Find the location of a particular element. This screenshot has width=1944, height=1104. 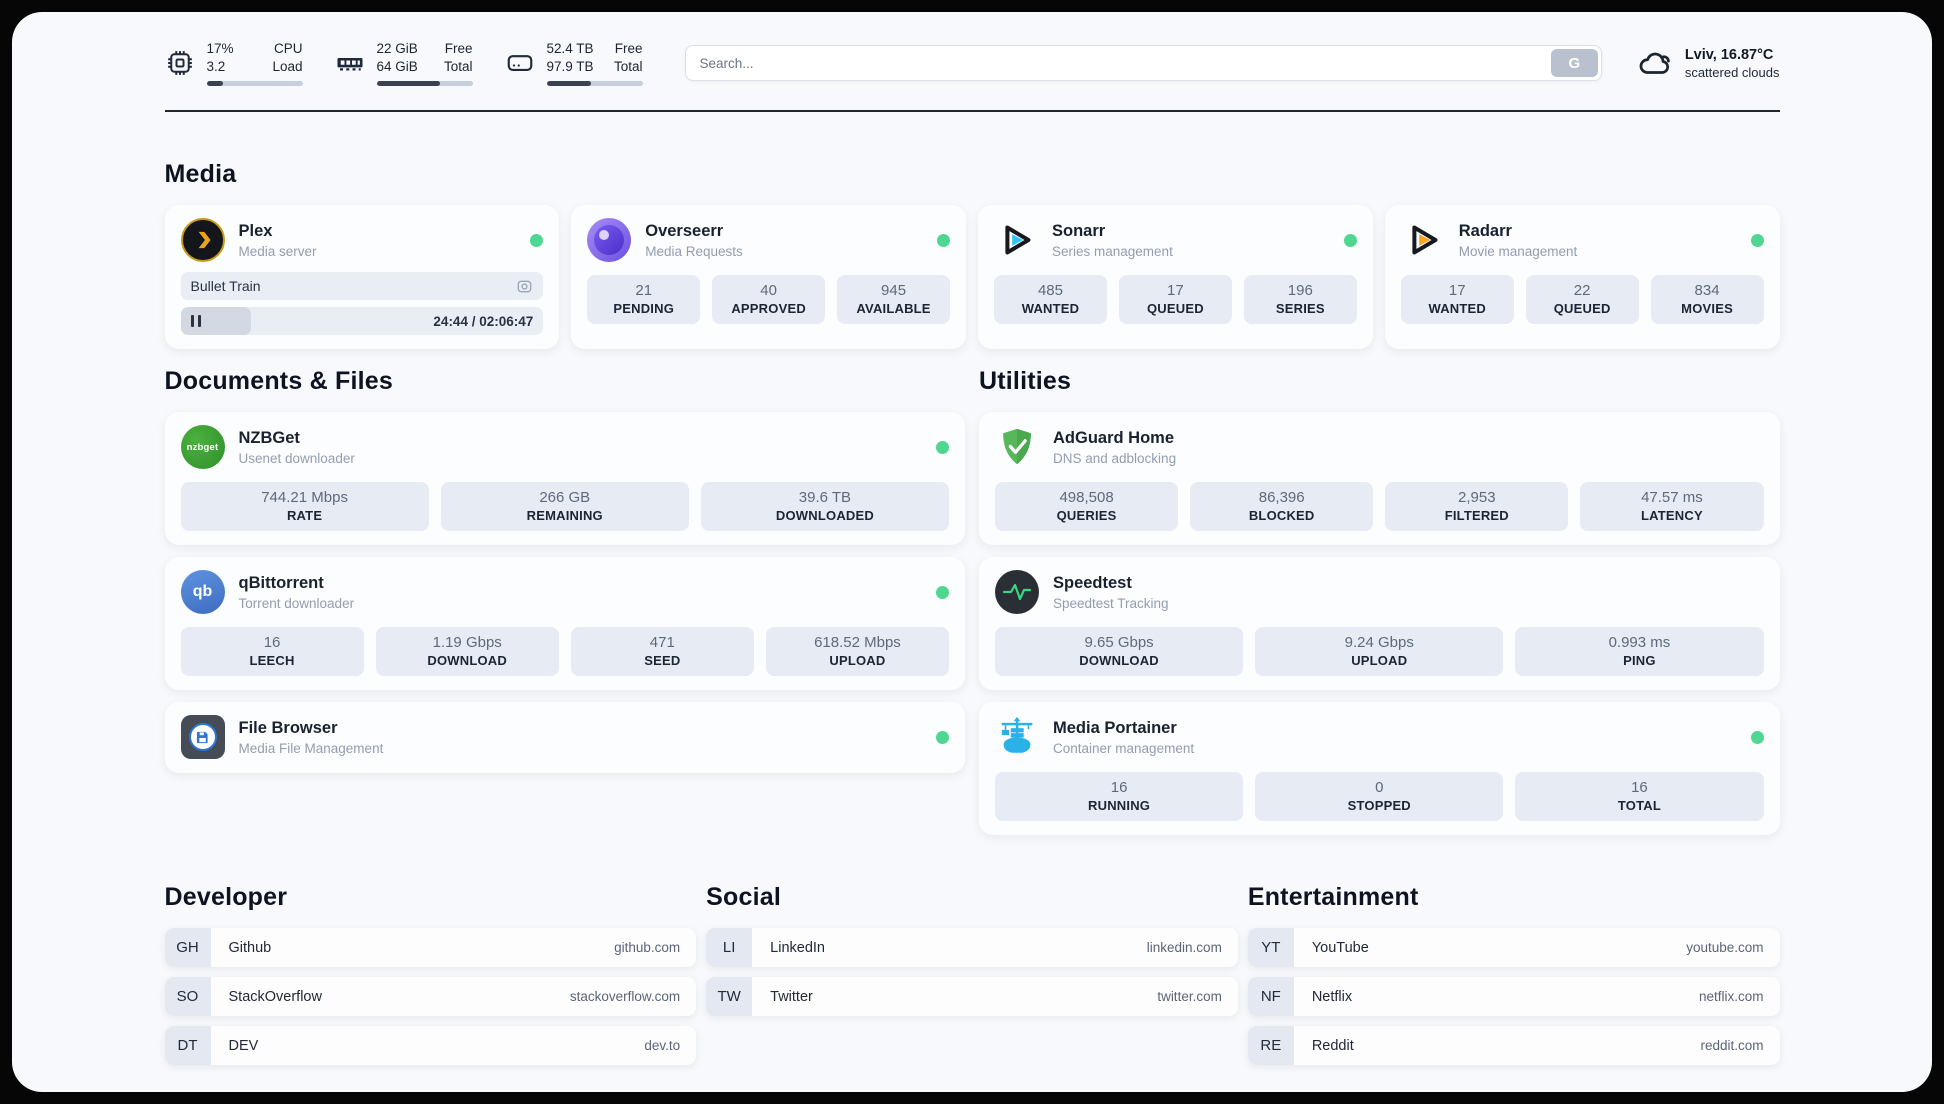

bookmark-url: linkedin.com is located at coordinates (1184, 947).